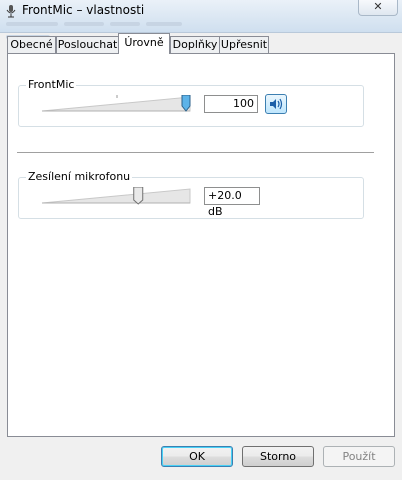 The height and width of the screenshot is (480, 402). I want to click on frontmic-slider, so click(117, 104).